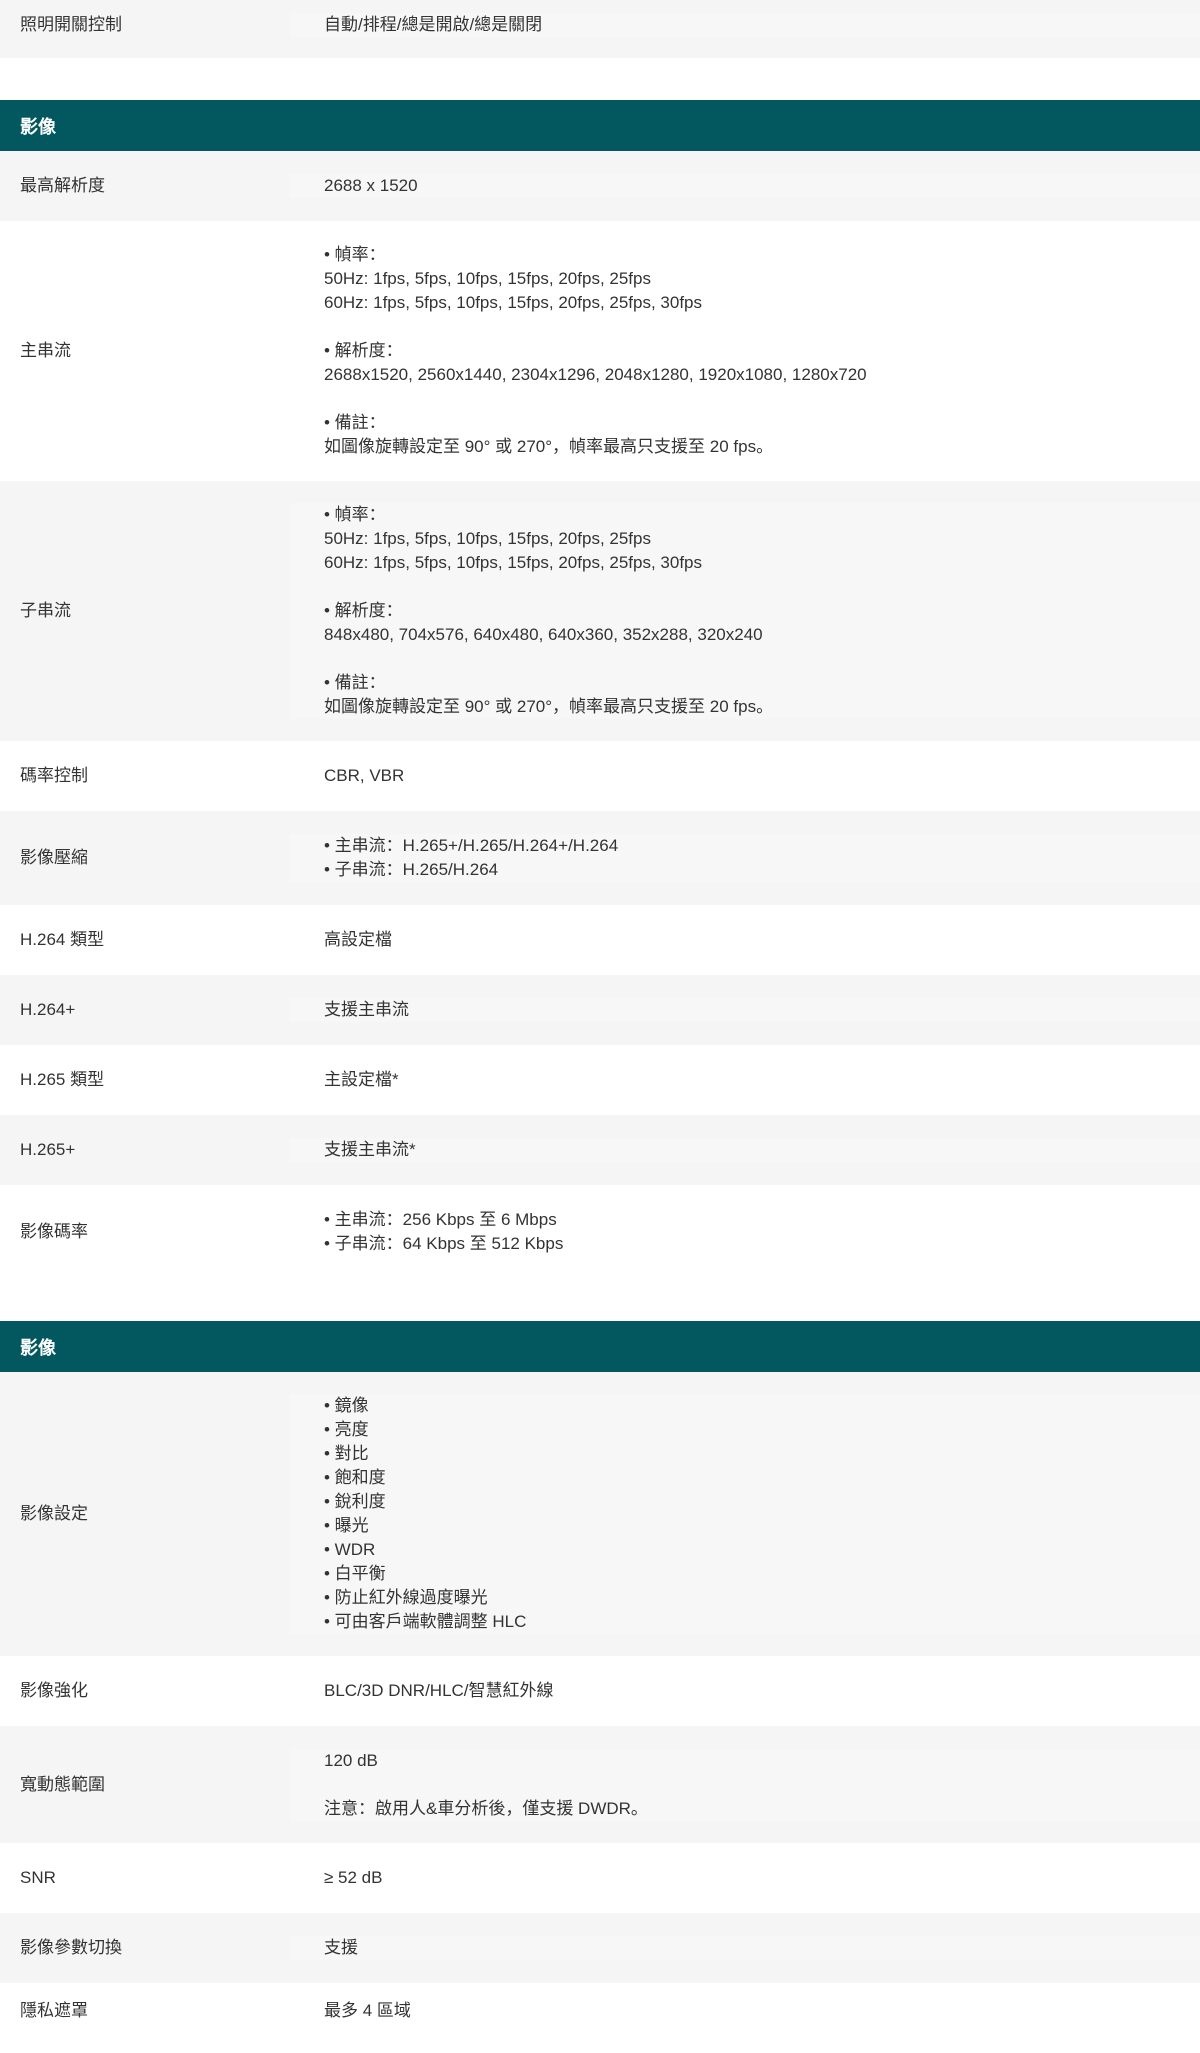 This screenshot has height=2053, width=1200. I want to click on spec-label: H.264 類型, so click(62, 939).